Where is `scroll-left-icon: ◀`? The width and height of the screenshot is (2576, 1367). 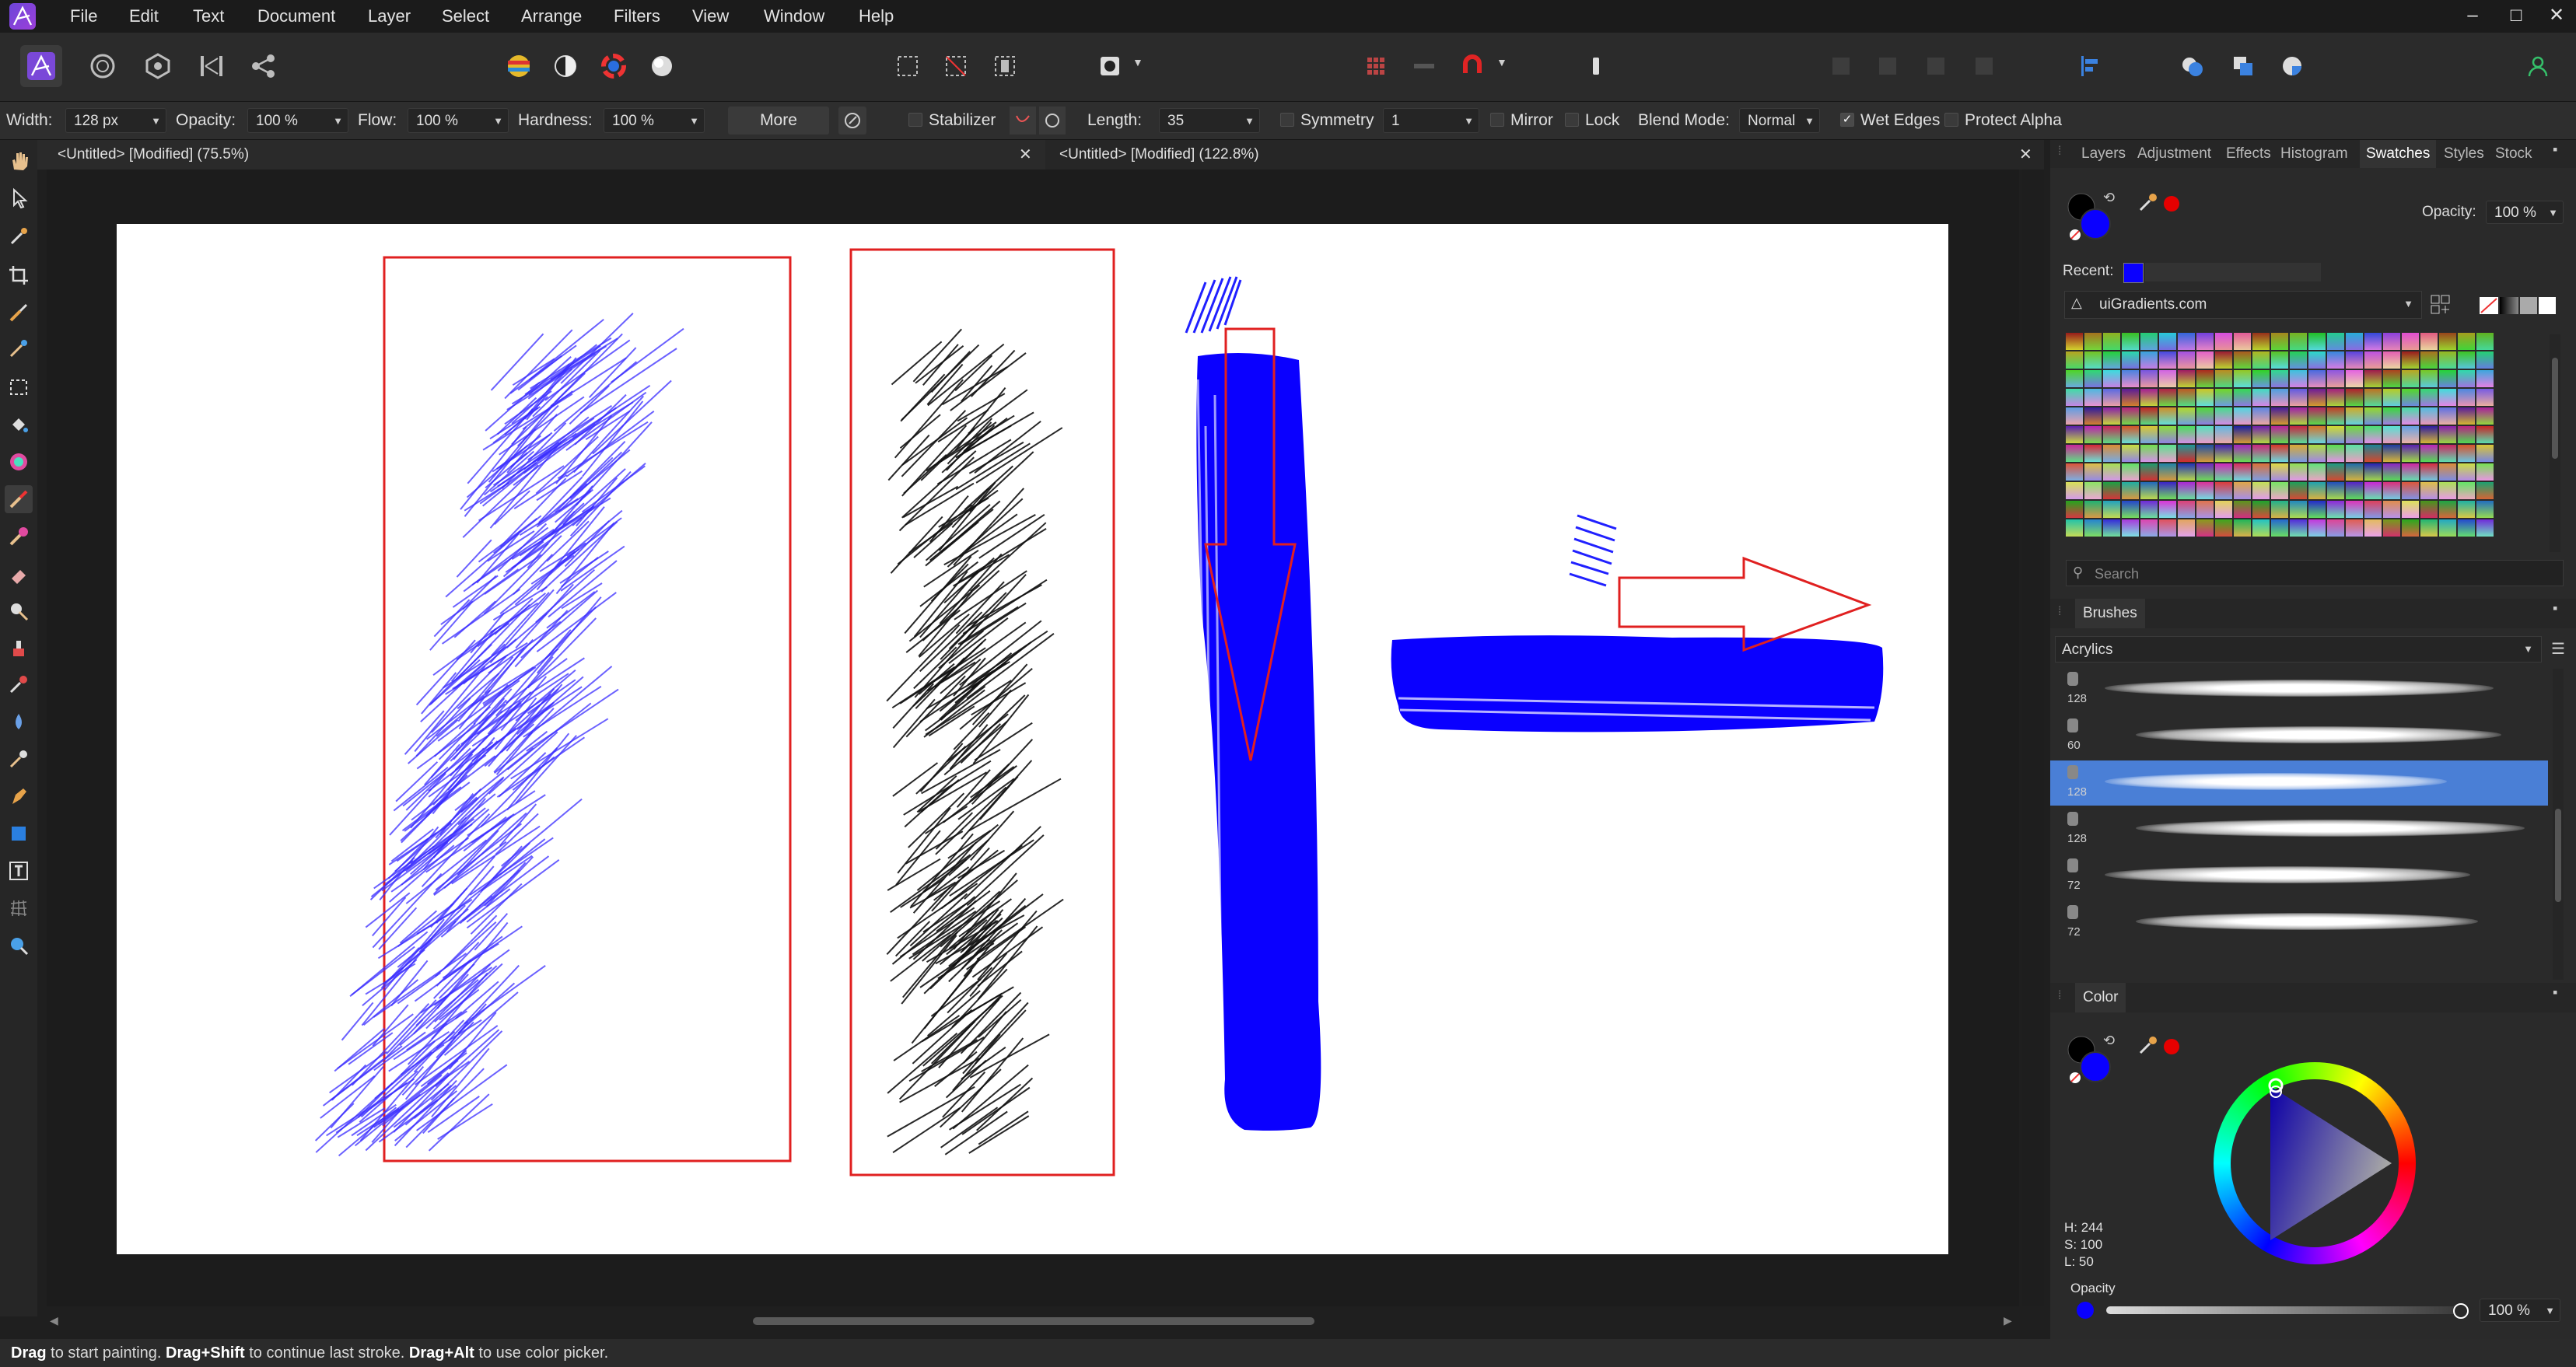 scroll-left-icon: ◀ is located at coordinates (54, 1320).